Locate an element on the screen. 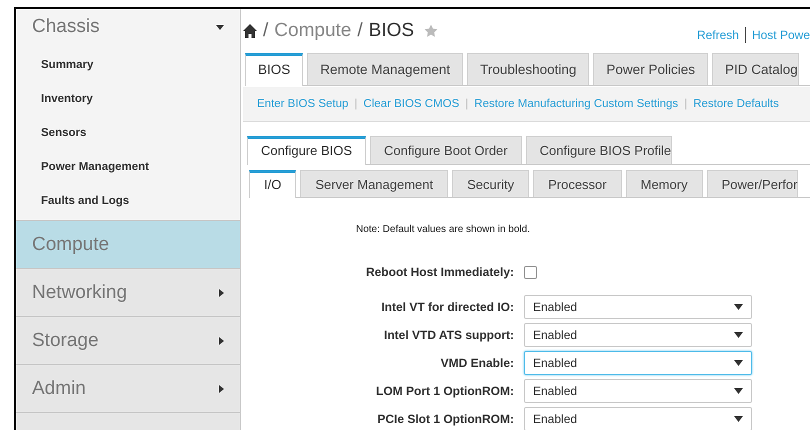 The image size is (810, 430). tab: Remote Management is located at coordinates (385, 69).